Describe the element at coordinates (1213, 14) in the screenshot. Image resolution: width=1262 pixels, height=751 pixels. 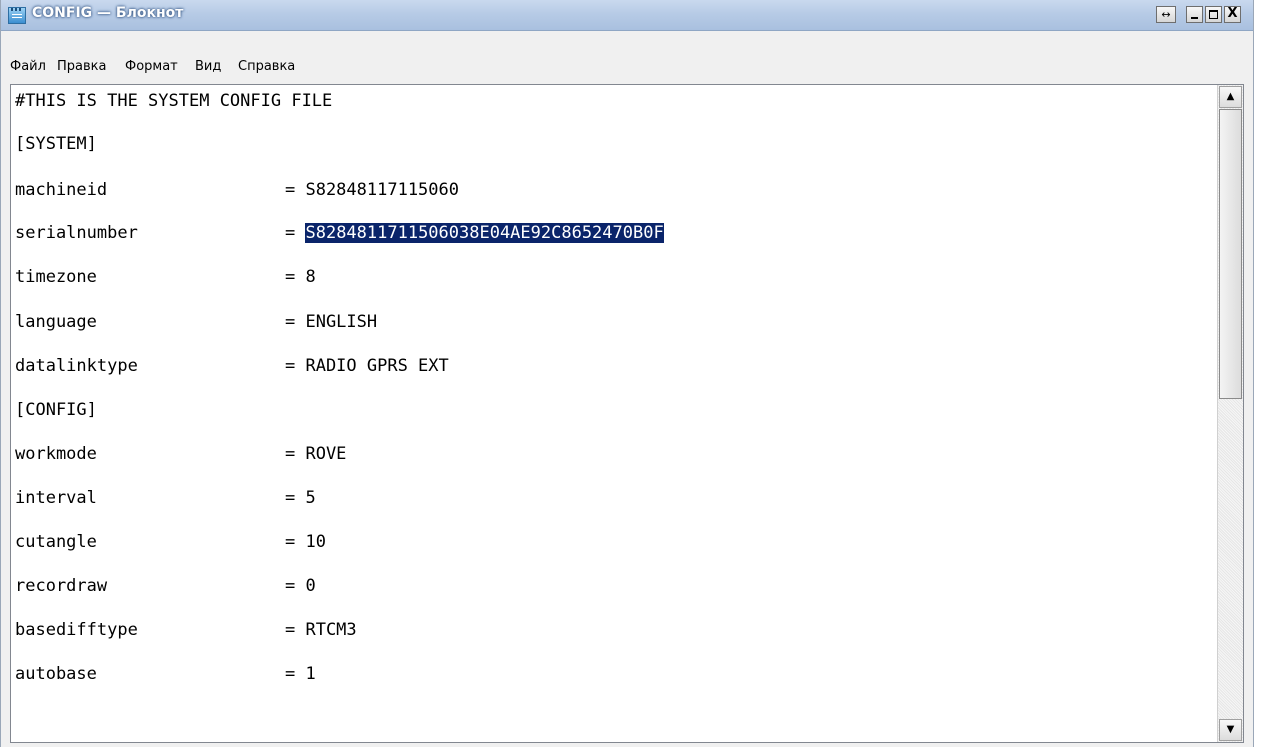
I see `maximize-button` at that location.